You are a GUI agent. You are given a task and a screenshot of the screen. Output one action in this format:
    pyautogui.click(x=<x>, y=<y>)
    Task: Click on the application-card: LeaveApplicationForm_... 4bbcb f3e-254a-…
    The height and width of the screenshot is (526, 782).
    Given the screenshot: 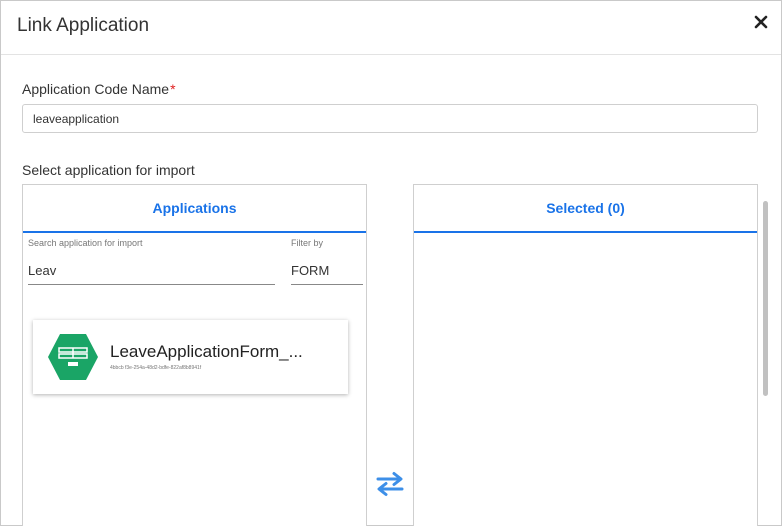 What is the action you would take?
    pyautogui.click(x=190, y=357)
    